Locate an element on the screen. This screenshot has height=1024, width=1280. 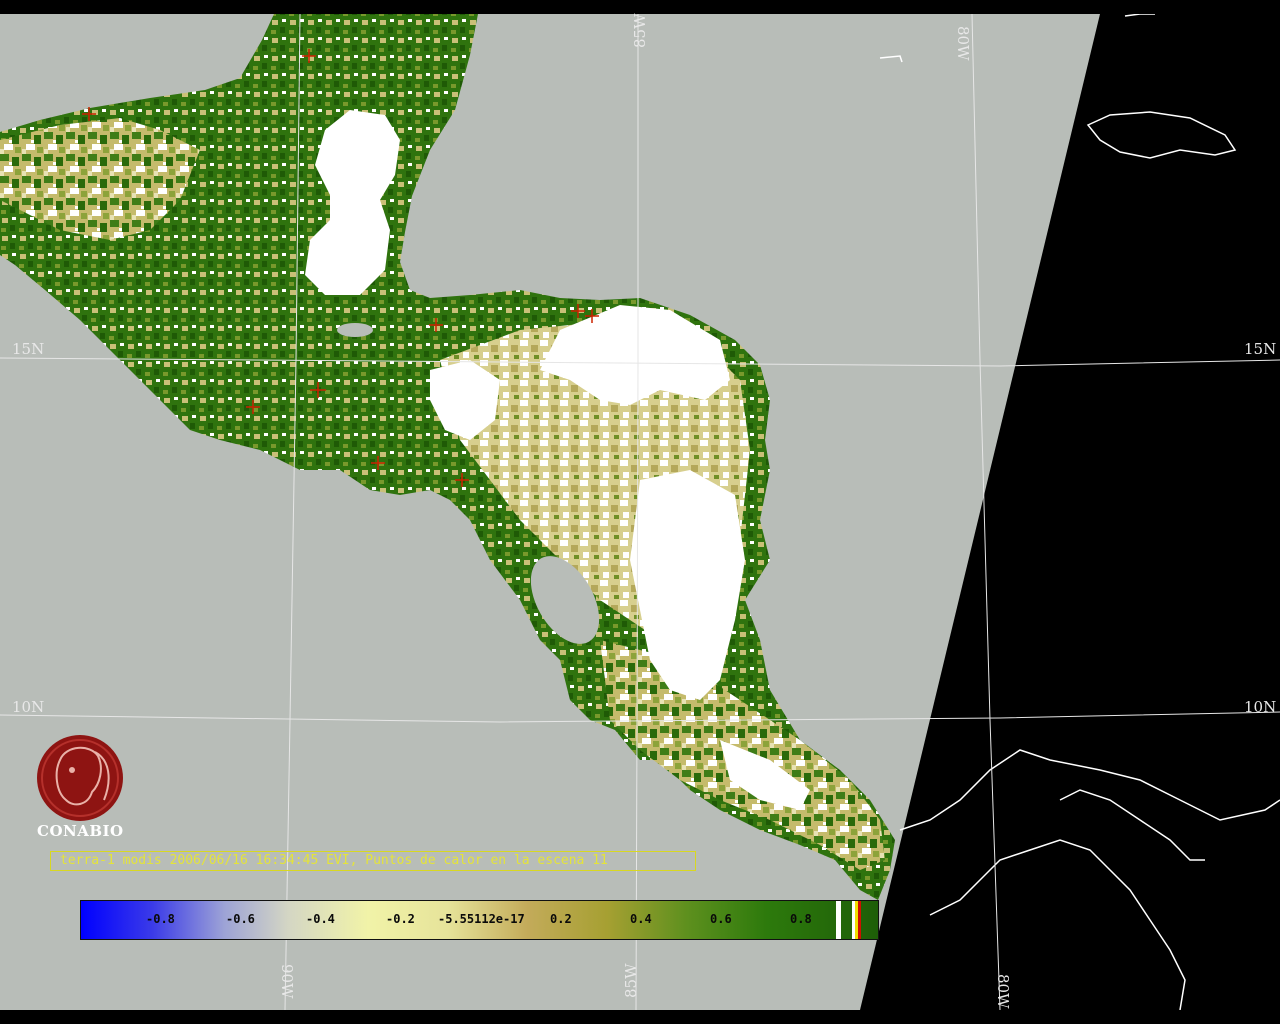
conabio-logo-text: CONABIO is located at coordinates (80, 831).